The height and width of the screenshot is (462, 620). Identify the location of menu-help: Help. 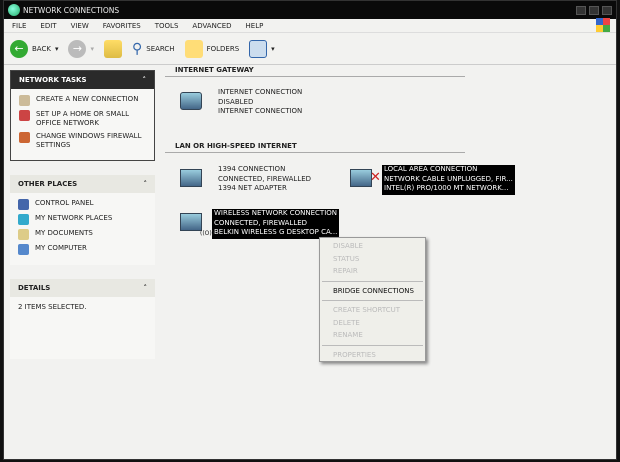
(255, 26).